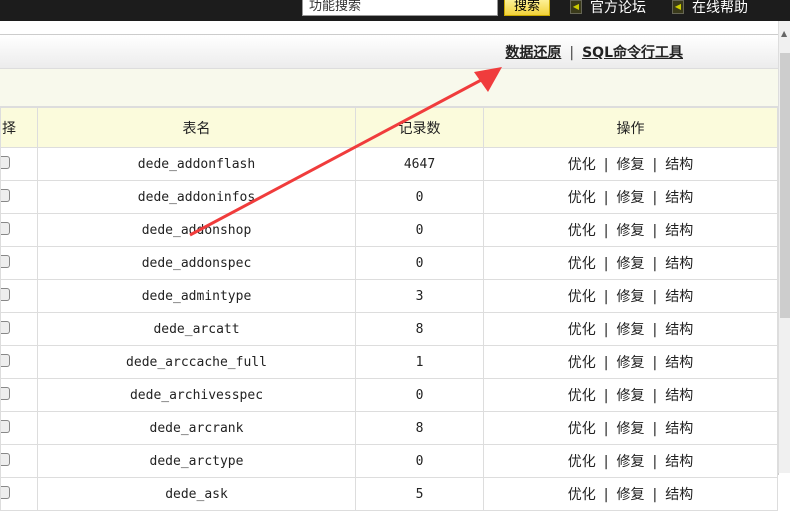 Image resolution: width=790 pixels, height=511 pixels. Describe the element at coordinates (533, 53) in the screenshot. I see `data-restore-link: 数据还原` at that location.